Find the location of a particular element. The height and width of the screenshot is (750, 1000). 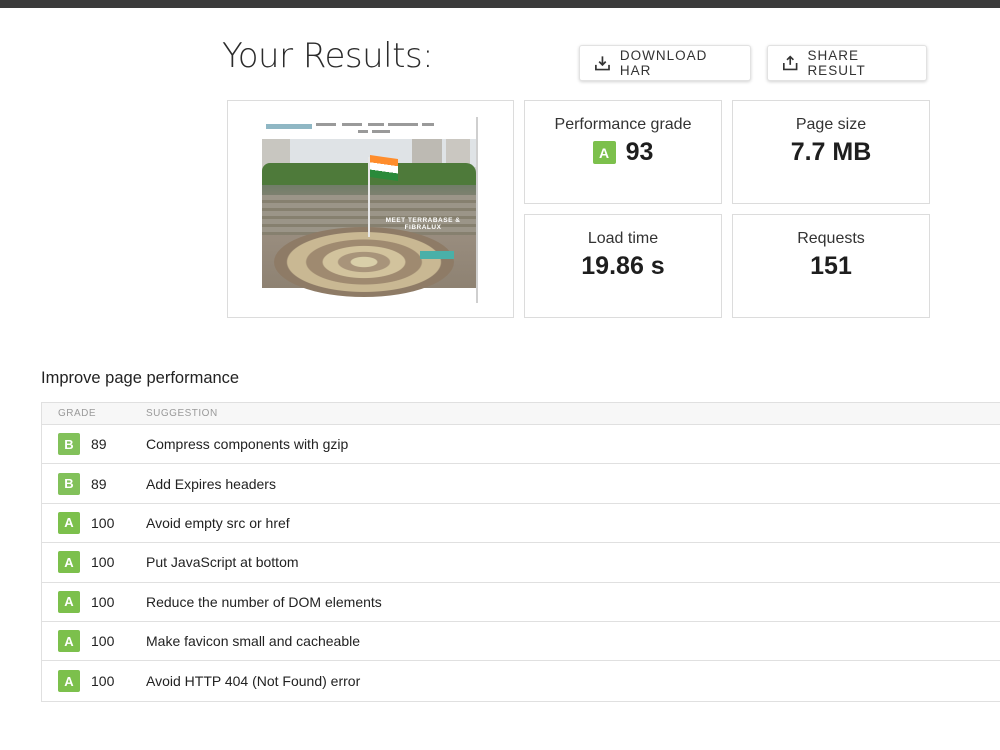

suggestion-column-header: SUGGESTION is located at coordinates (182, 413).